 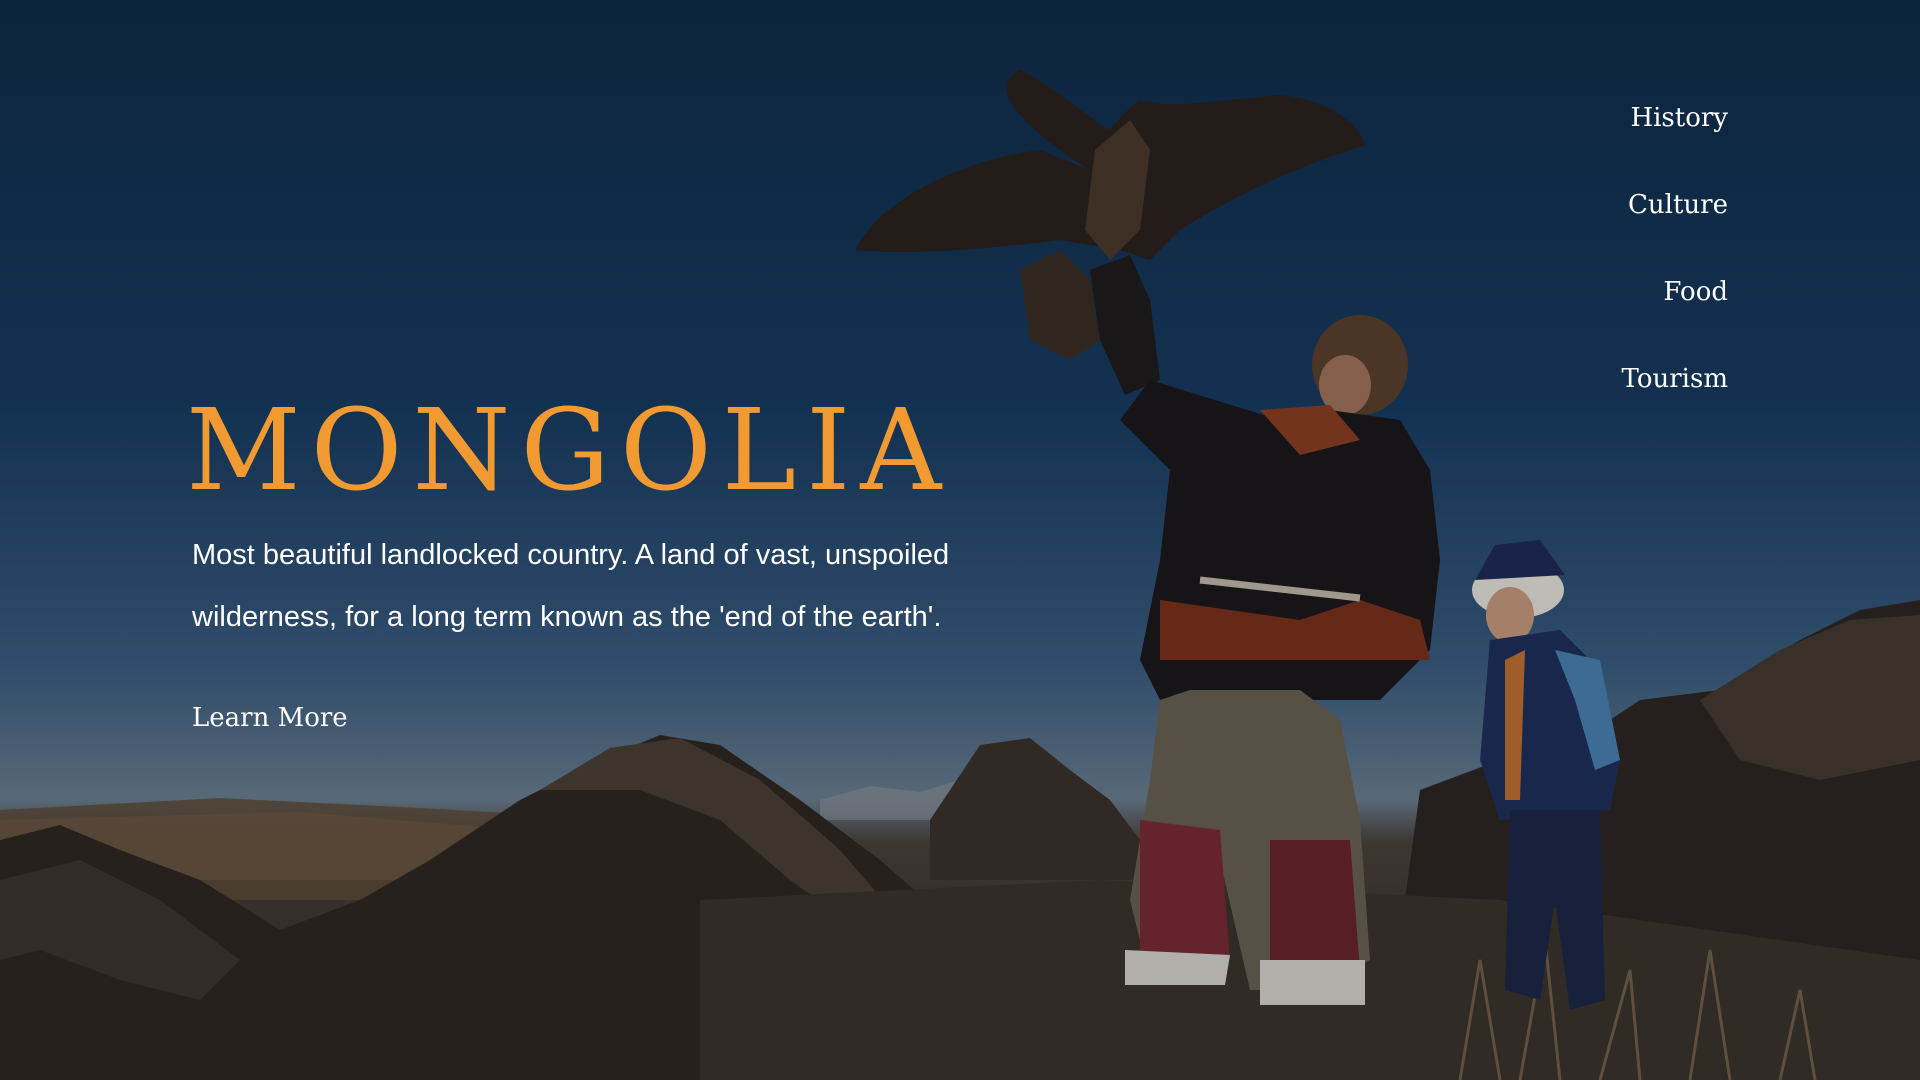 What do you see at coordinates (1679, 118) in the screenshot?
I see `nav-link-history: History` at bounding box center [1679, 118].